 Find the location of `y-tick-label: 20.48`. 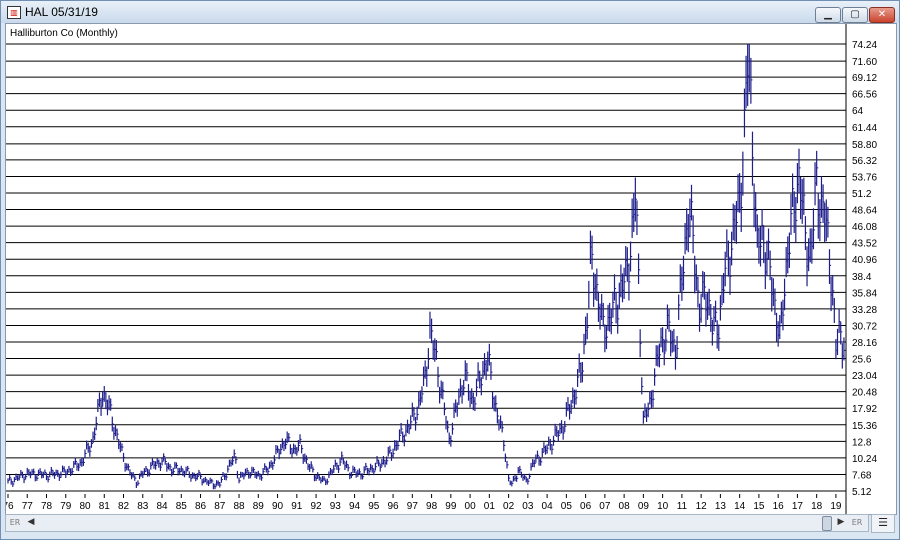

y-tick-label: 20.48 is located at coordinates (864, 393).